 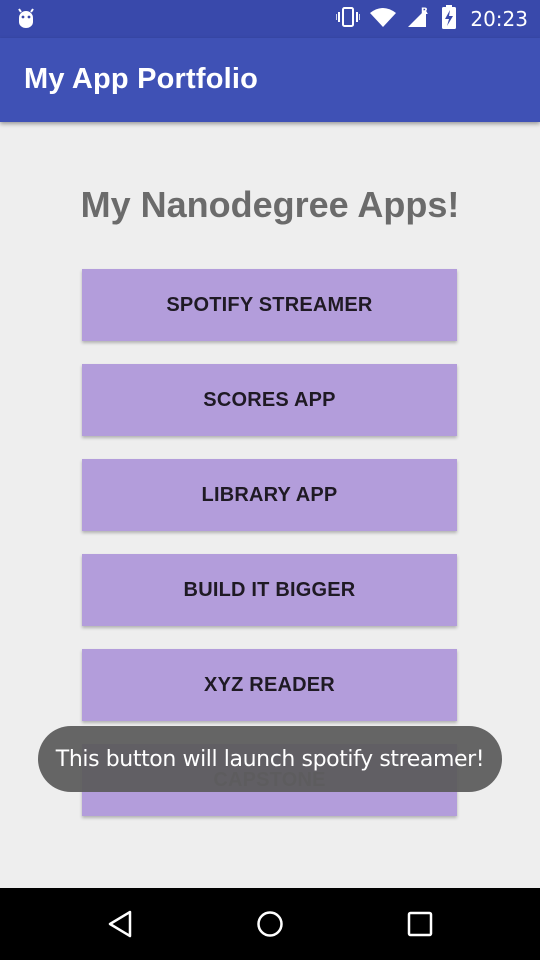 What do you see at coordinates (269, 400) in the screenshot?
I see `scores-app-button: SCORES APP` at bounding box center [269, 400].